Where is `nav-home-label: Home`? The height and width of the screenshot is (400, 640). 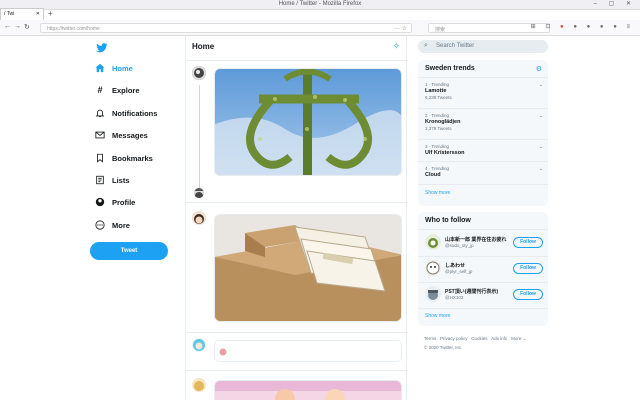
nav-home-label: Home is located at coordinates (122, 68).